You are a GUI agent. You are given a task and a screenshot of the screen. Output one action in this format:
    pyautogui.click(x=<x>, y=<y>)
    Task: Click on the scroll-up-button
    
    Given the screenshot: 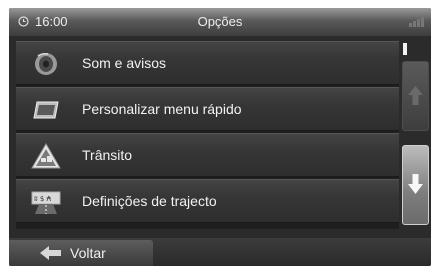 What is the action you would take?
    pyautogui.click(x=415, y=96)
    